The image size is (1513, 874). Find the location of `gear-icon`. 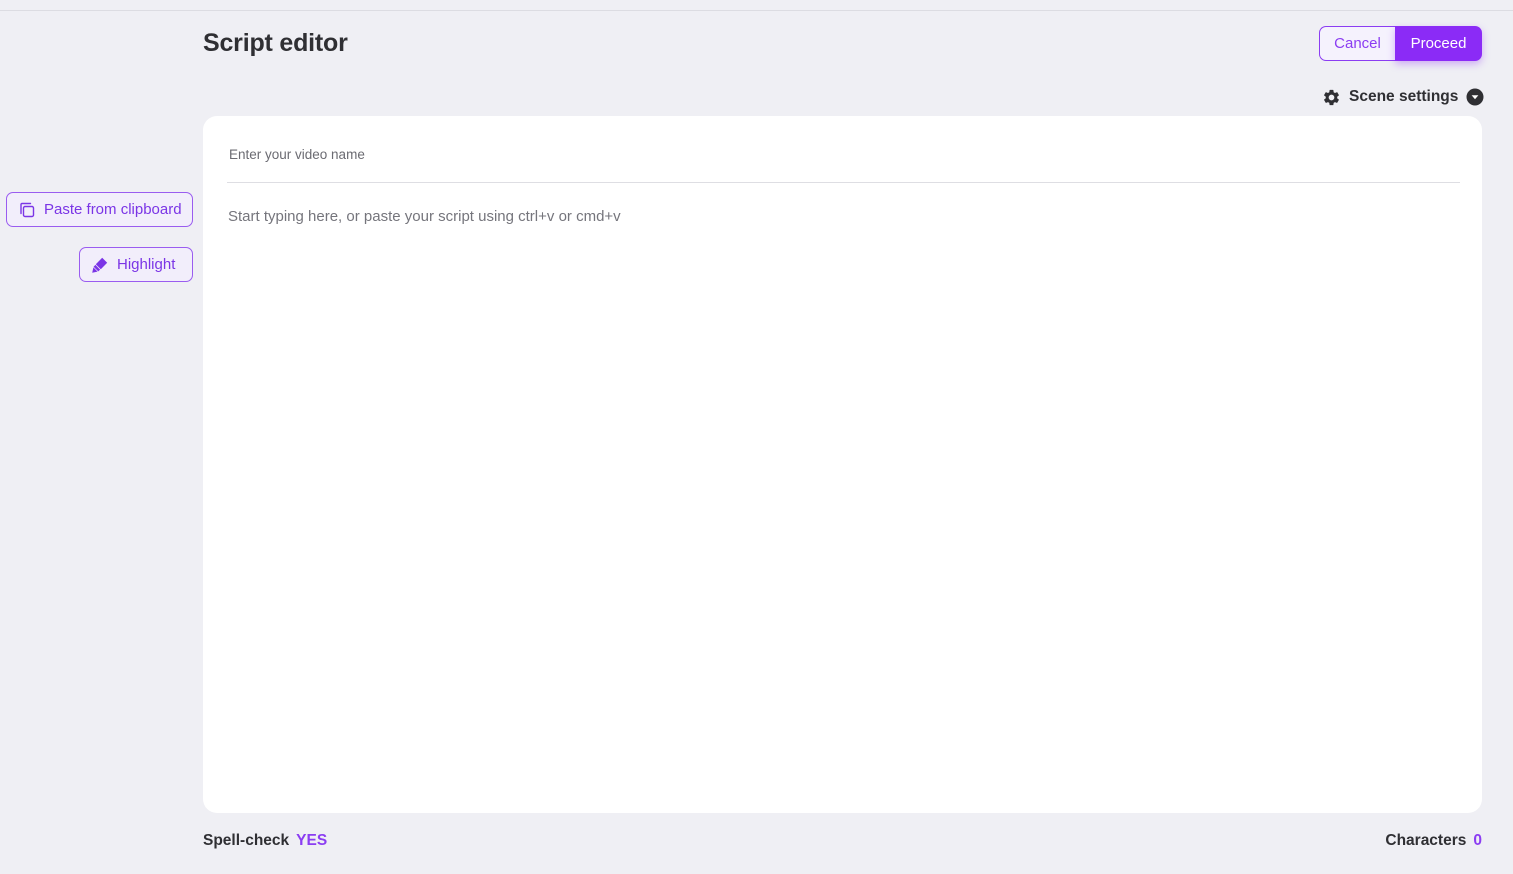

gear-icon is located at coordinates (1331, 97).